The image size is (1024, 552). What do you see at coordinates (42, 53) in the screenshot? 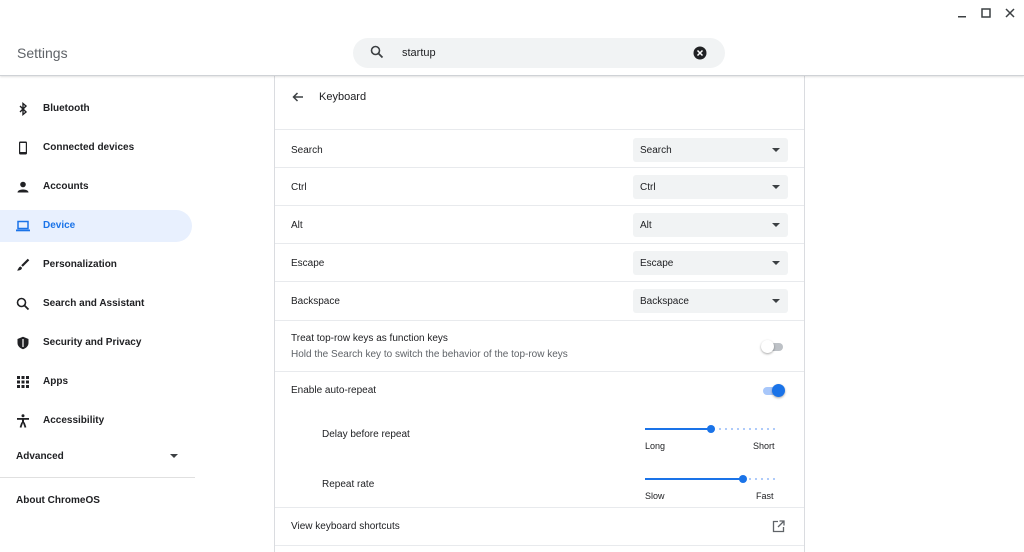
I see `app-title: Settings` at bounding box center [42, 53].